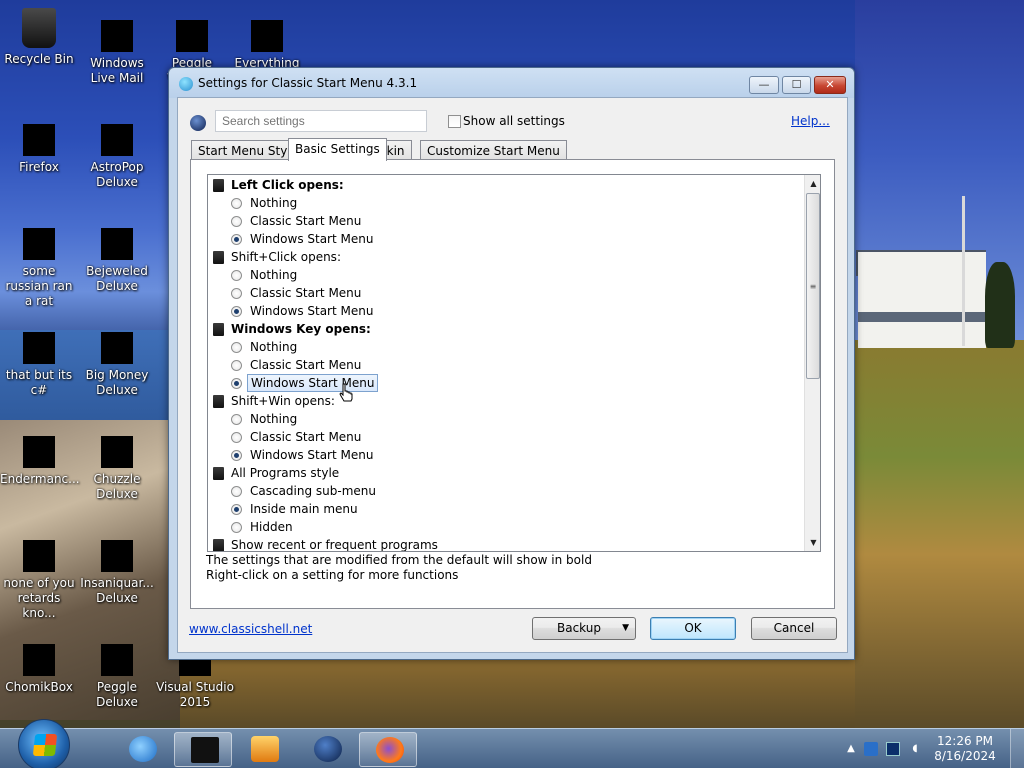  What do you see at coordinates (39, 268) in the screenshot?
I see `desktop-icon-russian-rat: some russian ran a rat` at bounding box center [39, 268].